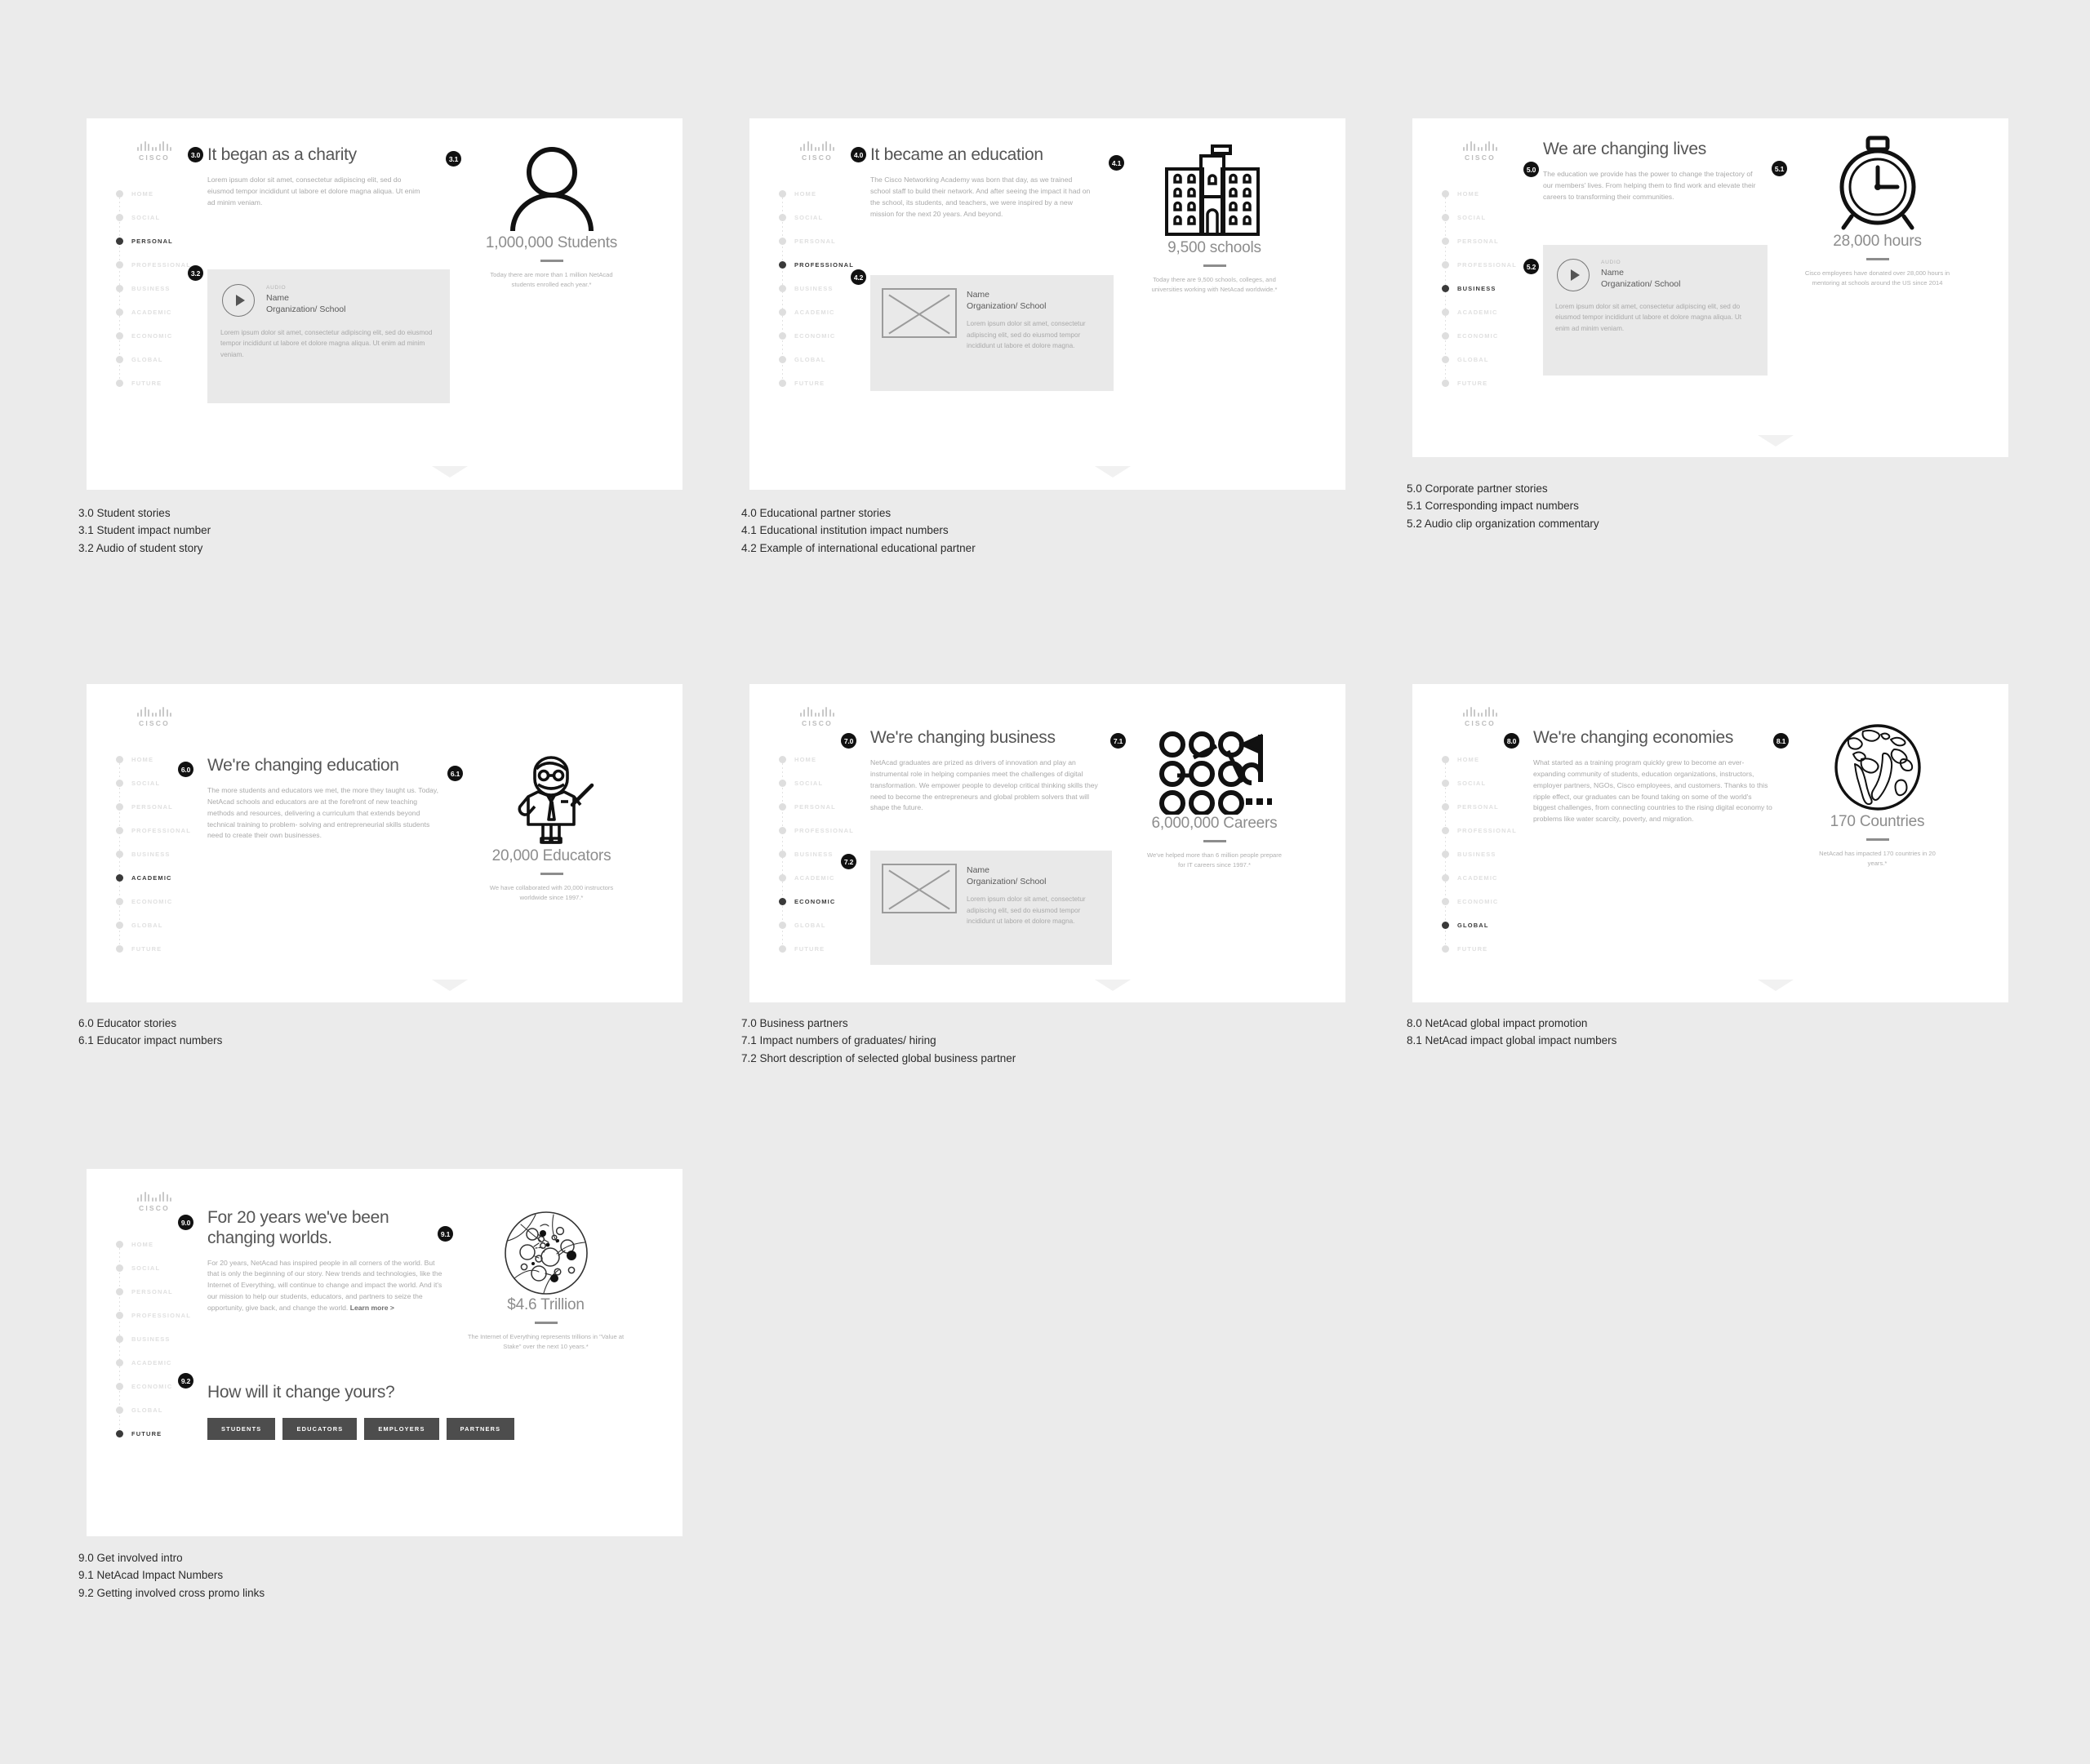 Image resolution: width=2090 pixels, height=1764 pixels. What do you see at coordinates (1877, 821) in the screenshot?
I see `stat-number-8: 170 Countries` at bounding box center [1877, 821].